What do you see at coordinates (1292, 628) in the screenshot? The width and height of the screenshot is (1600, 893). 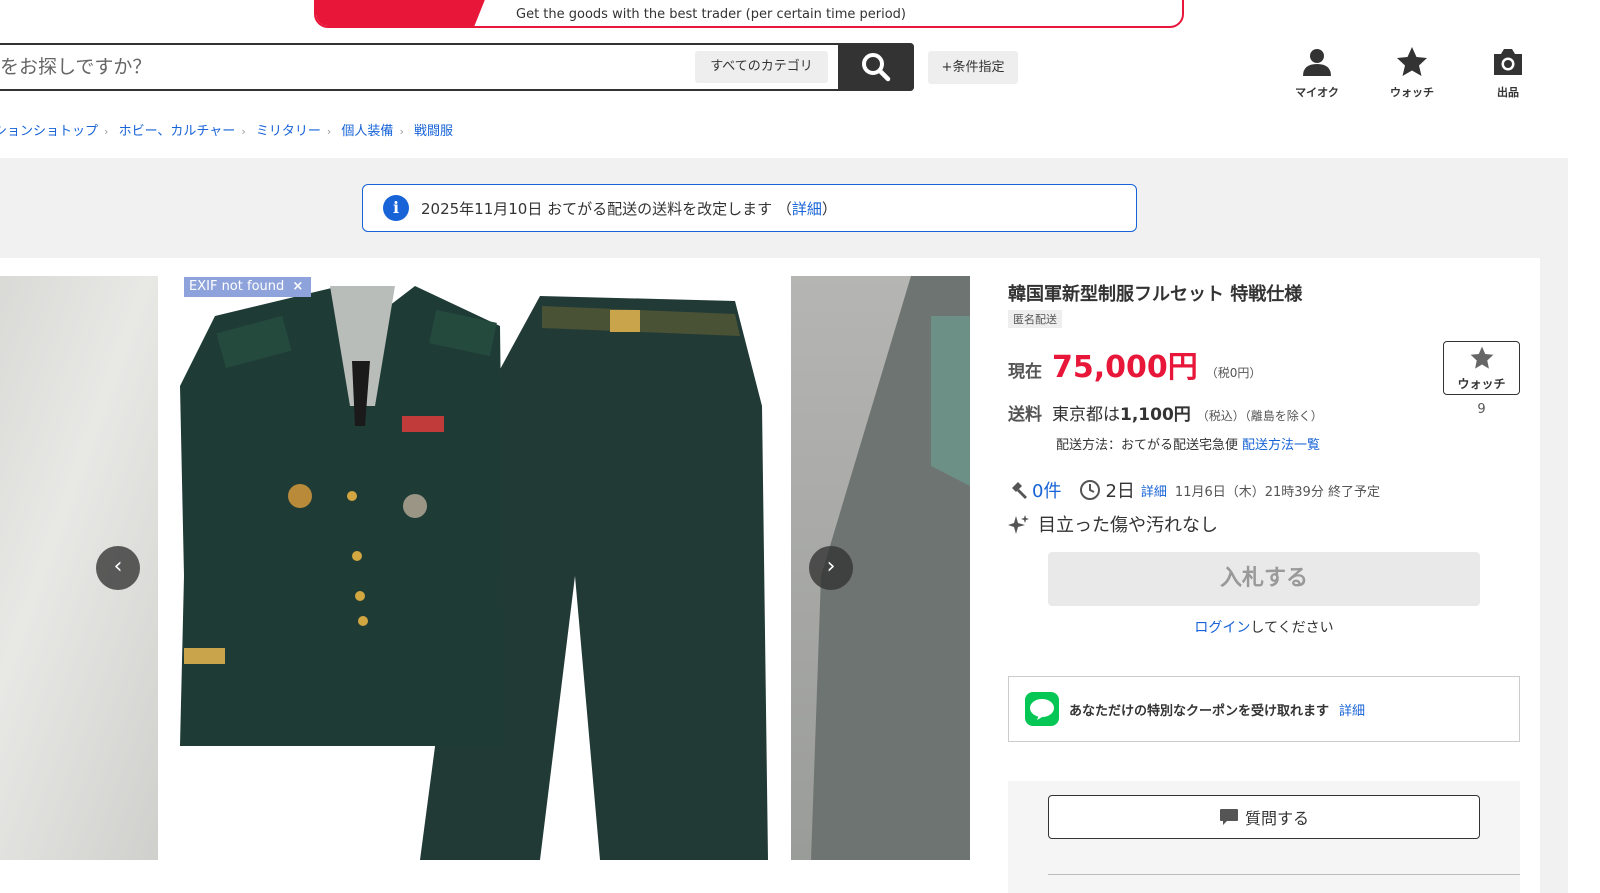 I see `login-suffix: してください` at bounding box center [1292, 628].